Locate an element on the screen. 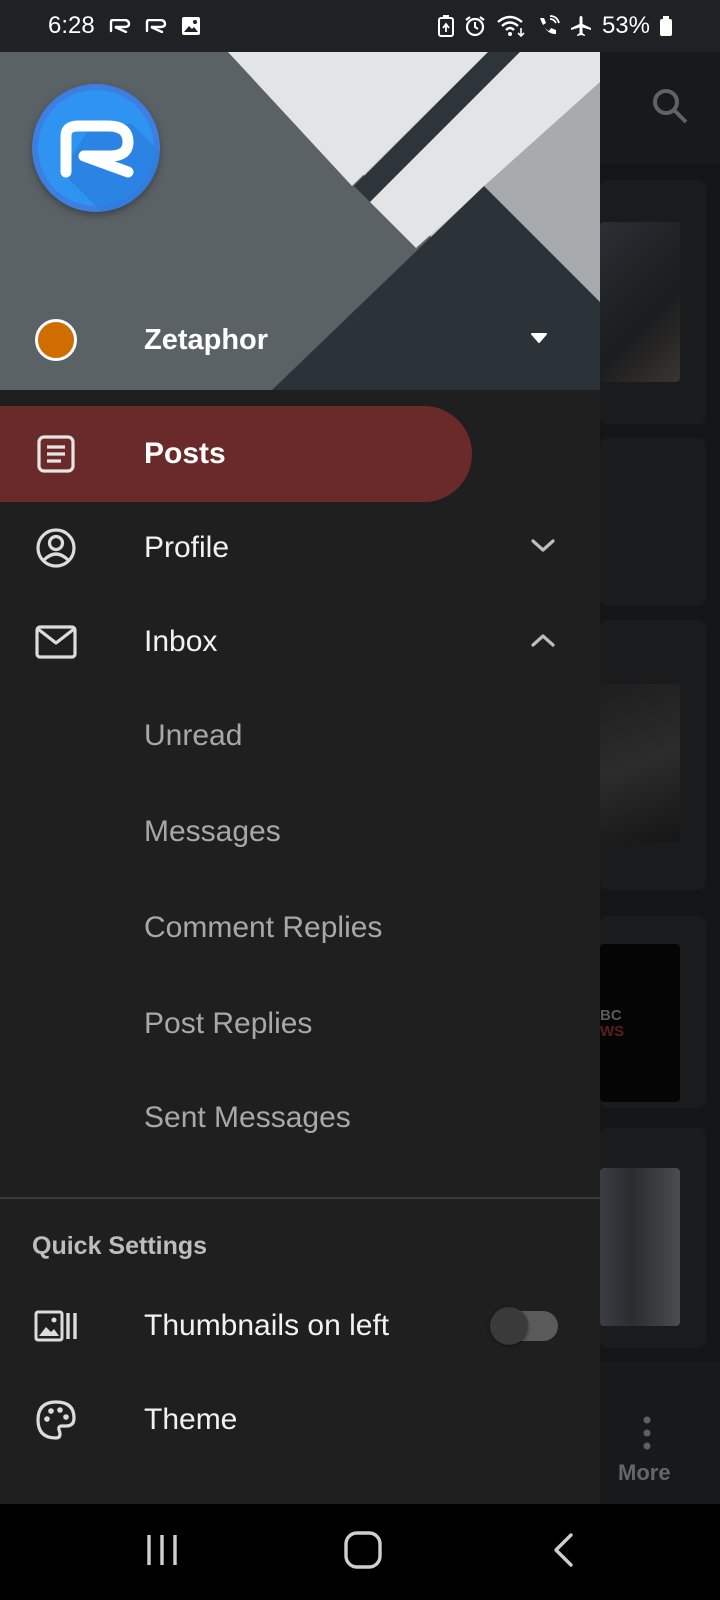  inbox-item-messages: Messages is located at coordinates (300, 832).